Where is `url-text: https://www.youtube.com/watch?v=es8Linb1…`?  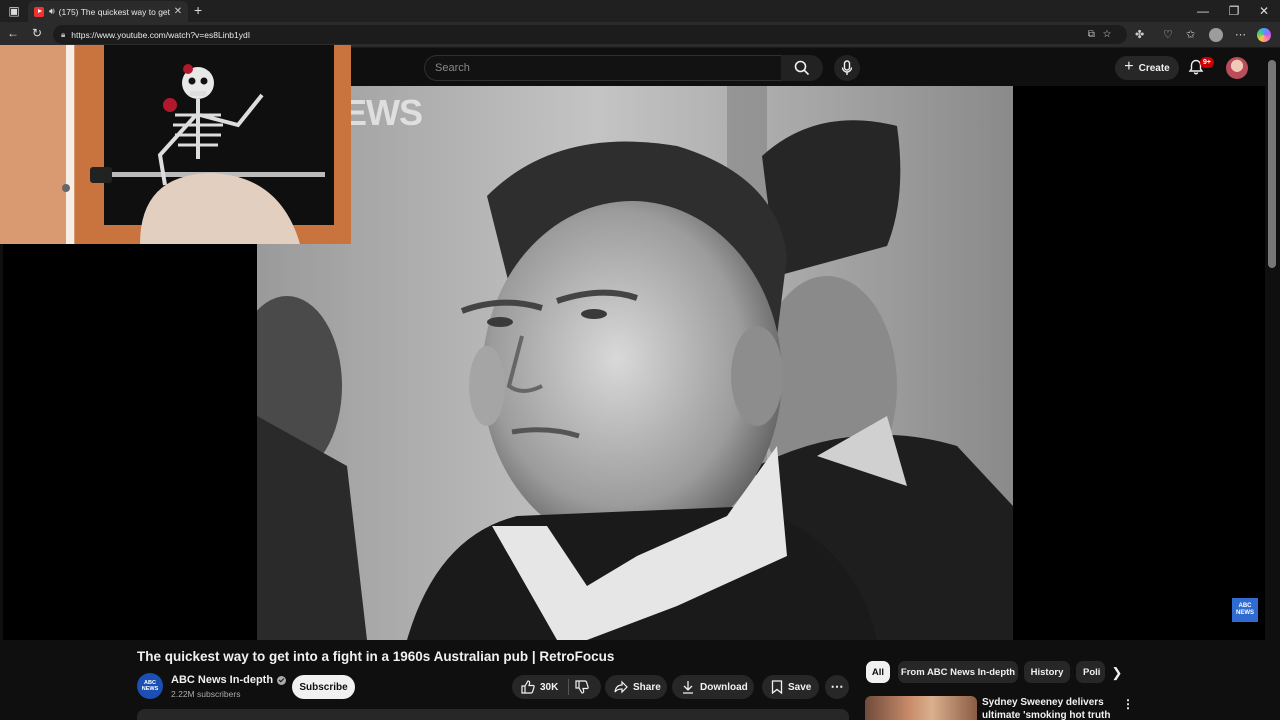
url-text: https://www.youtube.com/watch?v=es8Linb1… is located at coordinates (161, 34).